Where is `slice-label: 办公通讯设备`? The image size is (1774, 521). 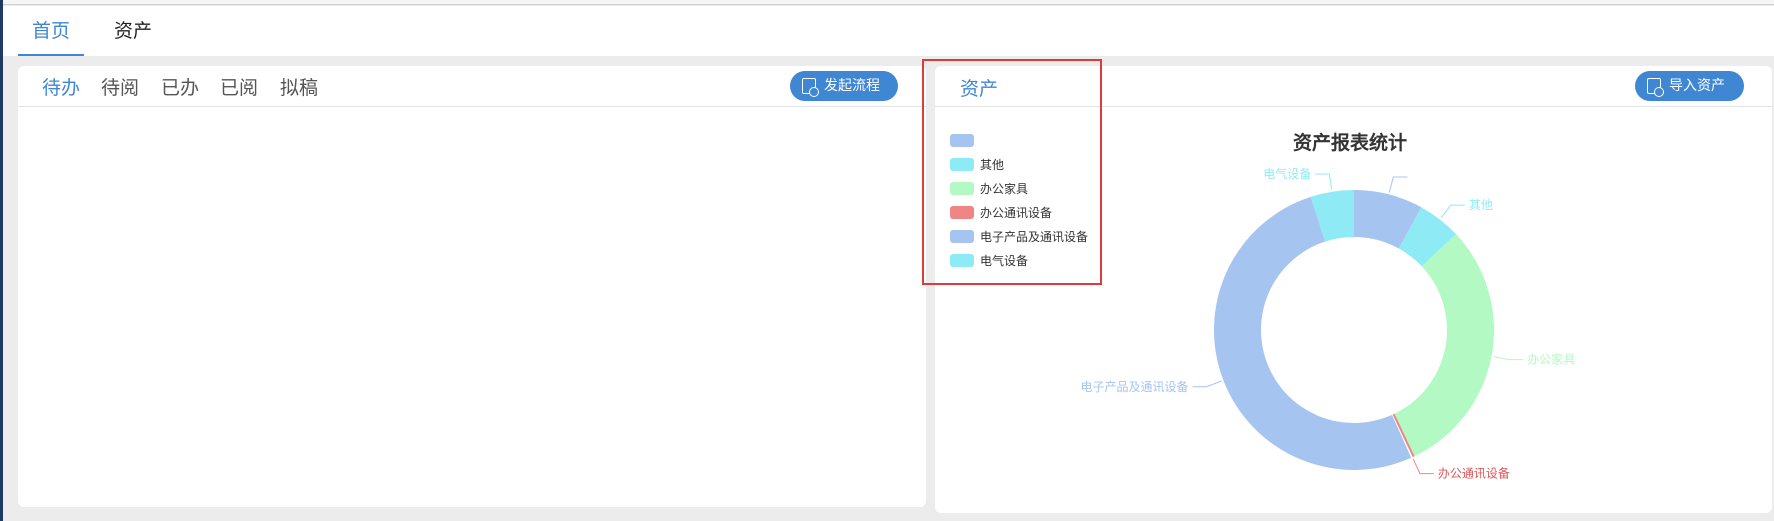
slice-label: 办公通讯设备 is located at coordinates (1474, 473).